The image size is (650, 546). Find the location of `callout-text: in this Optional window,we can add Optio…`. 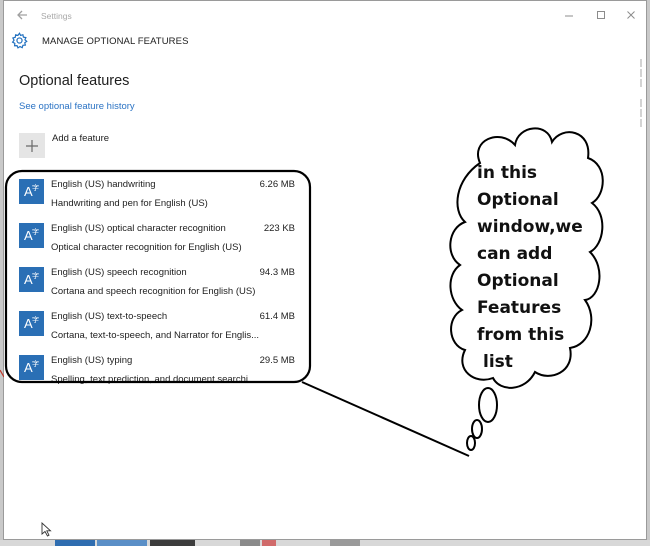

callout-text: in this Optional window,we can add Optio… is located at coordinates (542, 268).